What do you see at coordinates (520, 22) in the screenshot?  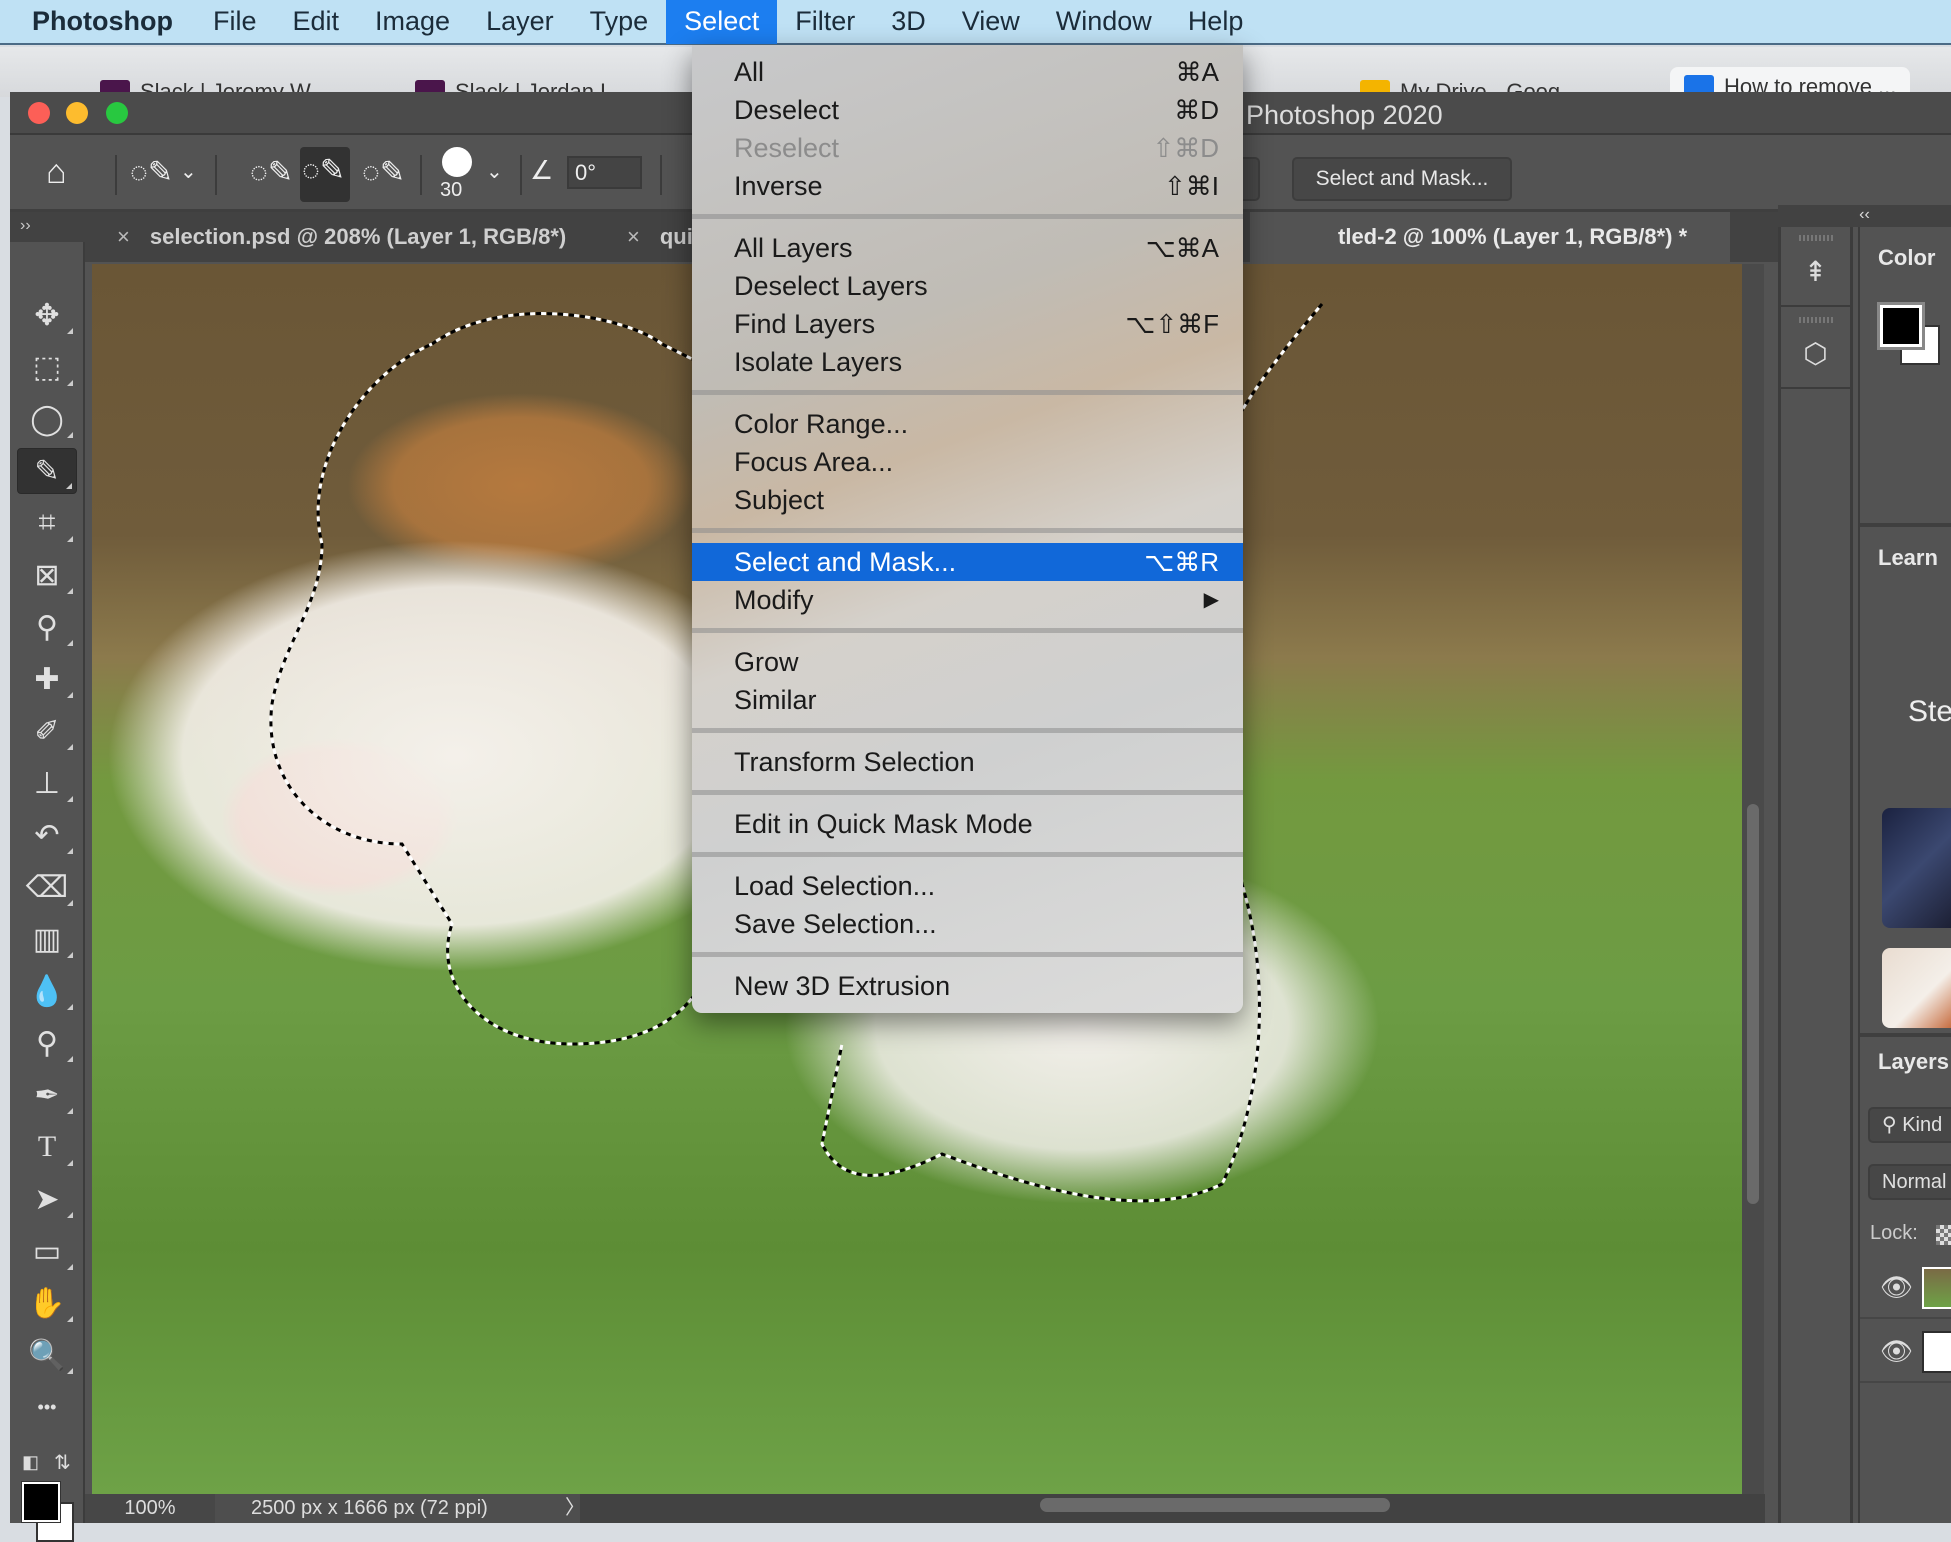 I see `menu-layer: Layer` at bounding box center [520, 22].